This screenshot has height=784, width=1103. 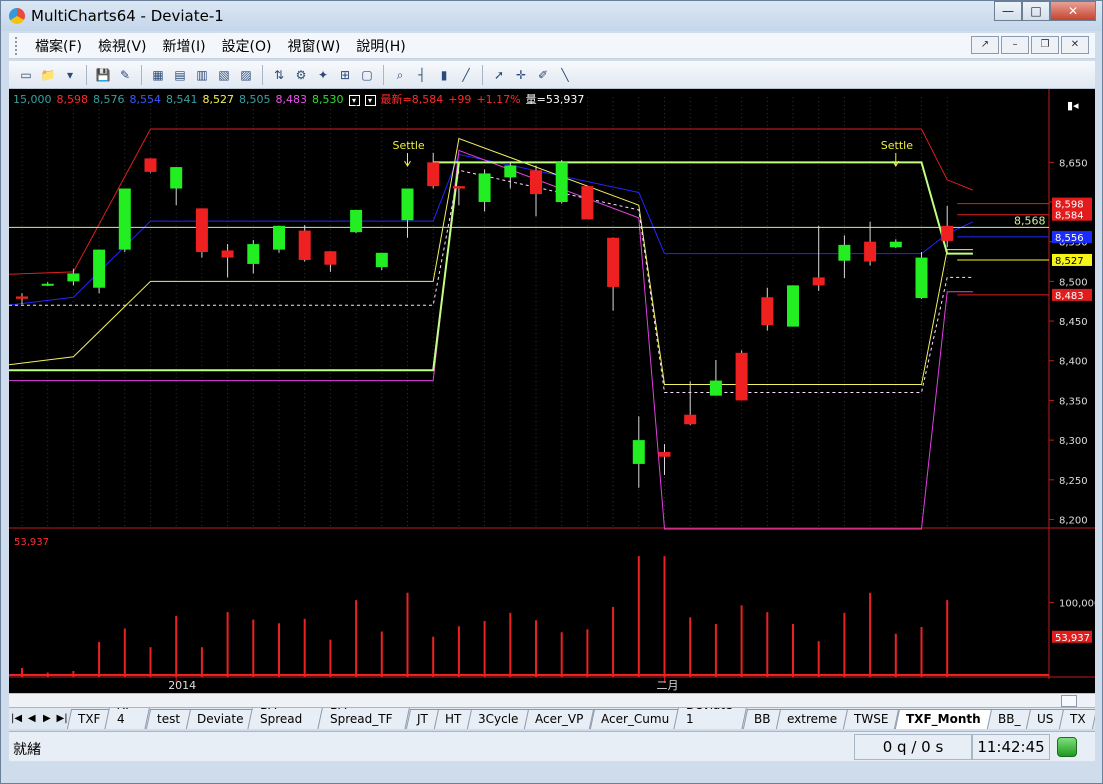 What do you see at coordinates (668, 685) in the screenshot?
I see `time-tick-label: 二月` at bounding box center [668, 685].